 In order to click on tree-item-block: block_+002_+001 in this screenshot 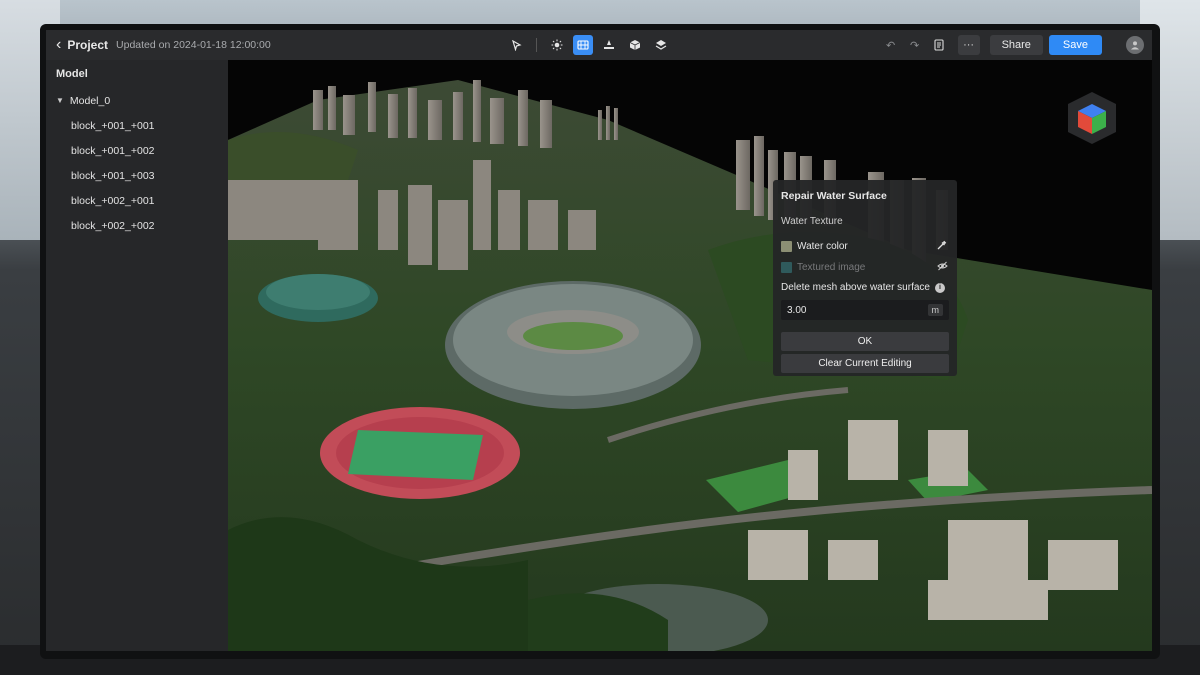, I will do `click(137, 200)`.